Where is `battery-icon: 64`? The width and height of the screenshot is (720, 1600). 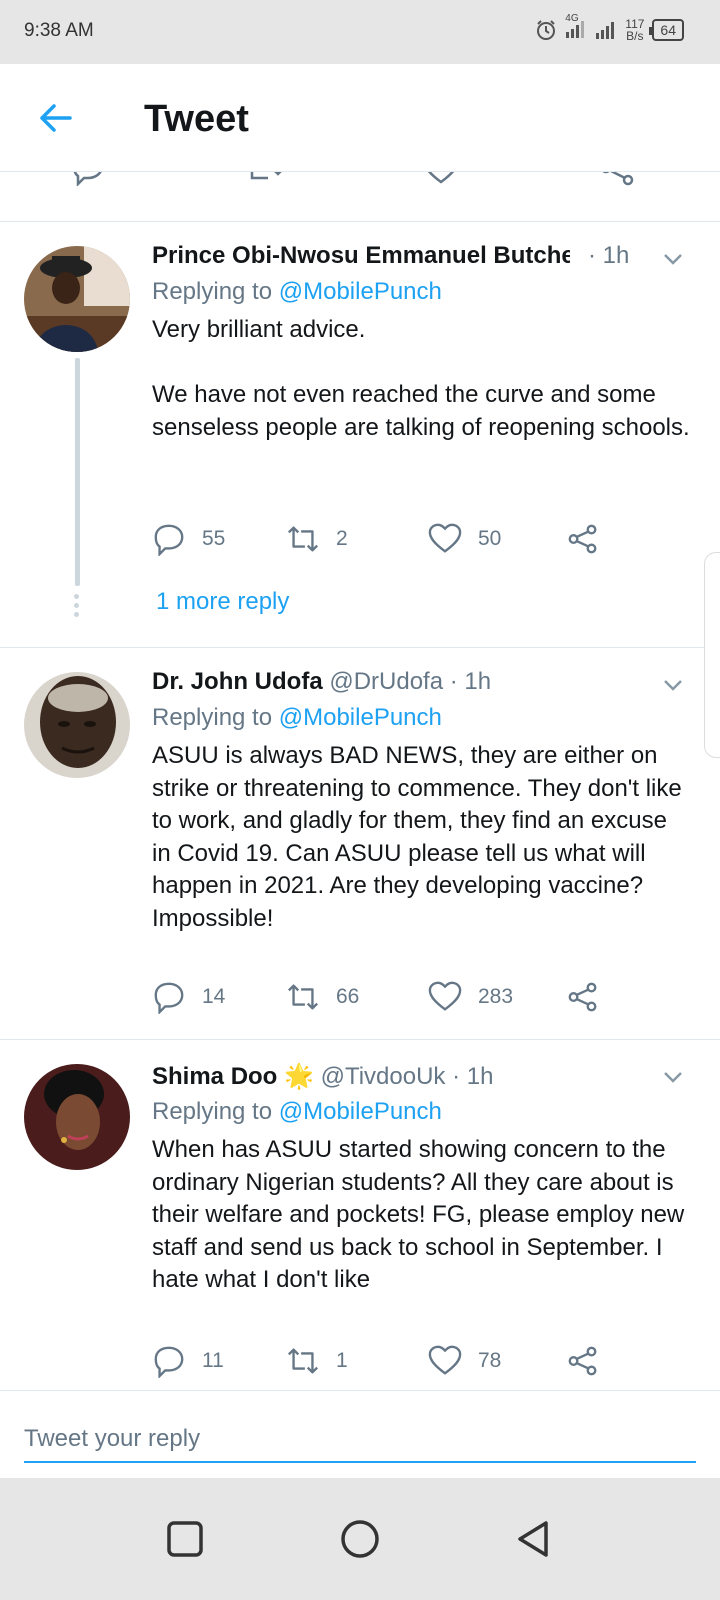
battery-icon: 64 is located at coordinates (666, 30).